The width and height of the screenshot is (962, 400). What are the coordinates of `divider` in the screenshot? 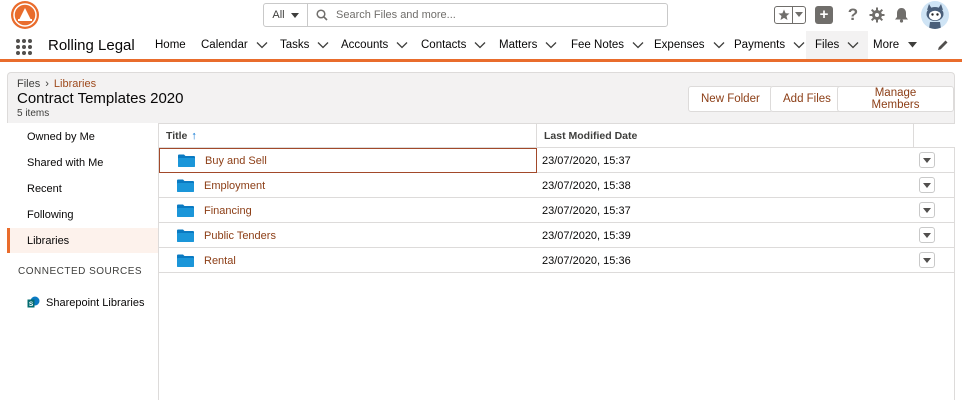 It's located at (792, 15).